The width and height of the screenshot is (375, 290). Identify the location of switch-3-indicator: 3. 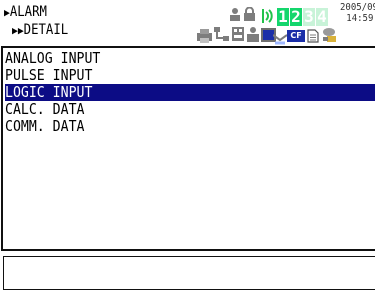
(309, 16).